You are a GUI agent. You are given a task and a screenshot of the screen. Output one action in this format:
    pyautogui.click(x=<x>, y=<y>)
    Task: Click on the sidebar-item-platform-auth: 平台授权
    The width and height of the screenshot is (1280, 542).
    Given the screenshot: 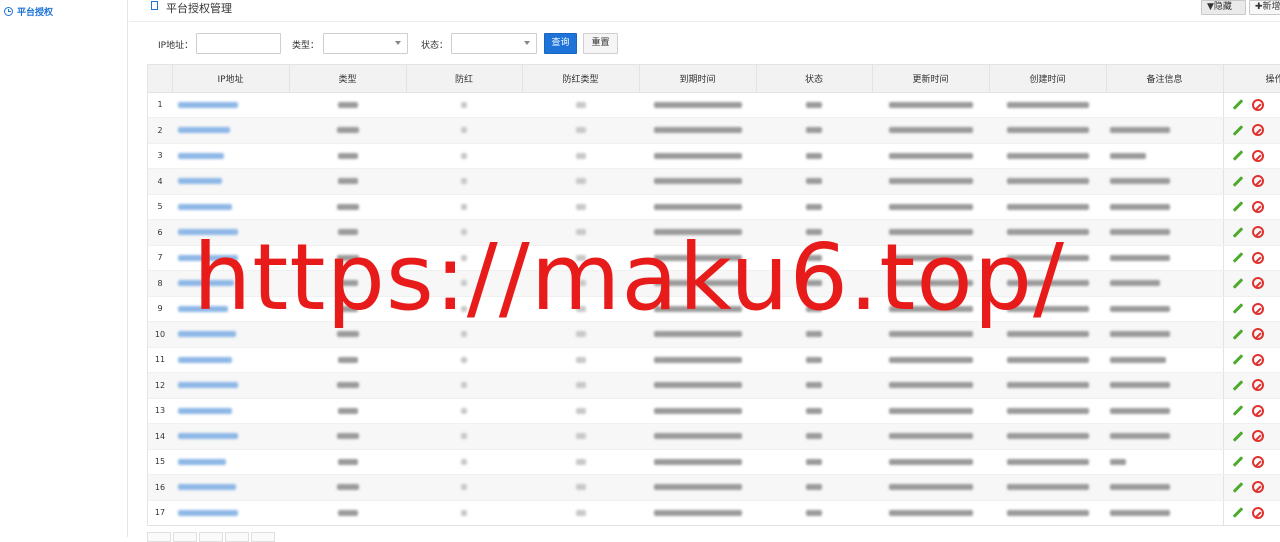 What is the action you would take?
    pyautogui.click(x=28, y=11)
    